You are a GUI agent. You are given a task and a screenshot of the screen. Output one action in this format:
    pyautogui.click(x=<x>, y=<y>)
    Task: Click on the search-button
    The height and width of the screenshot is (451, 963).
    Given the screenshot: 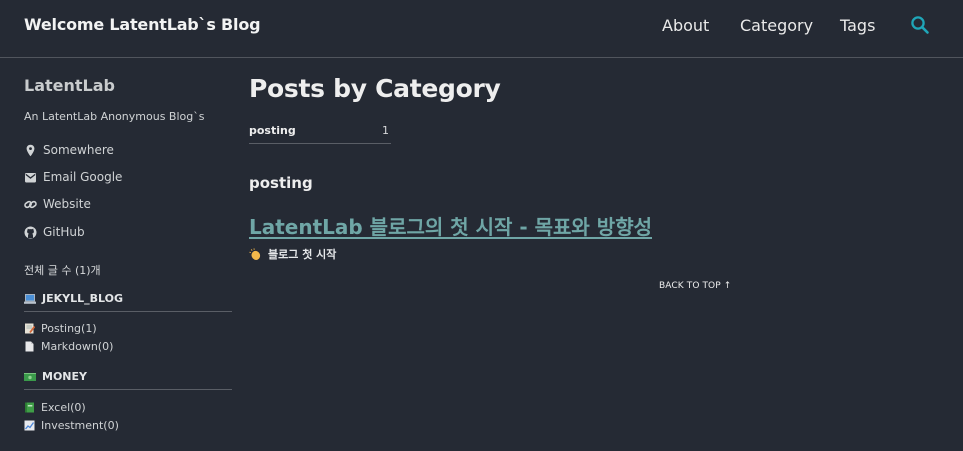 What is the action you would take?
    pyautogui.click(x=920, y=25)
    